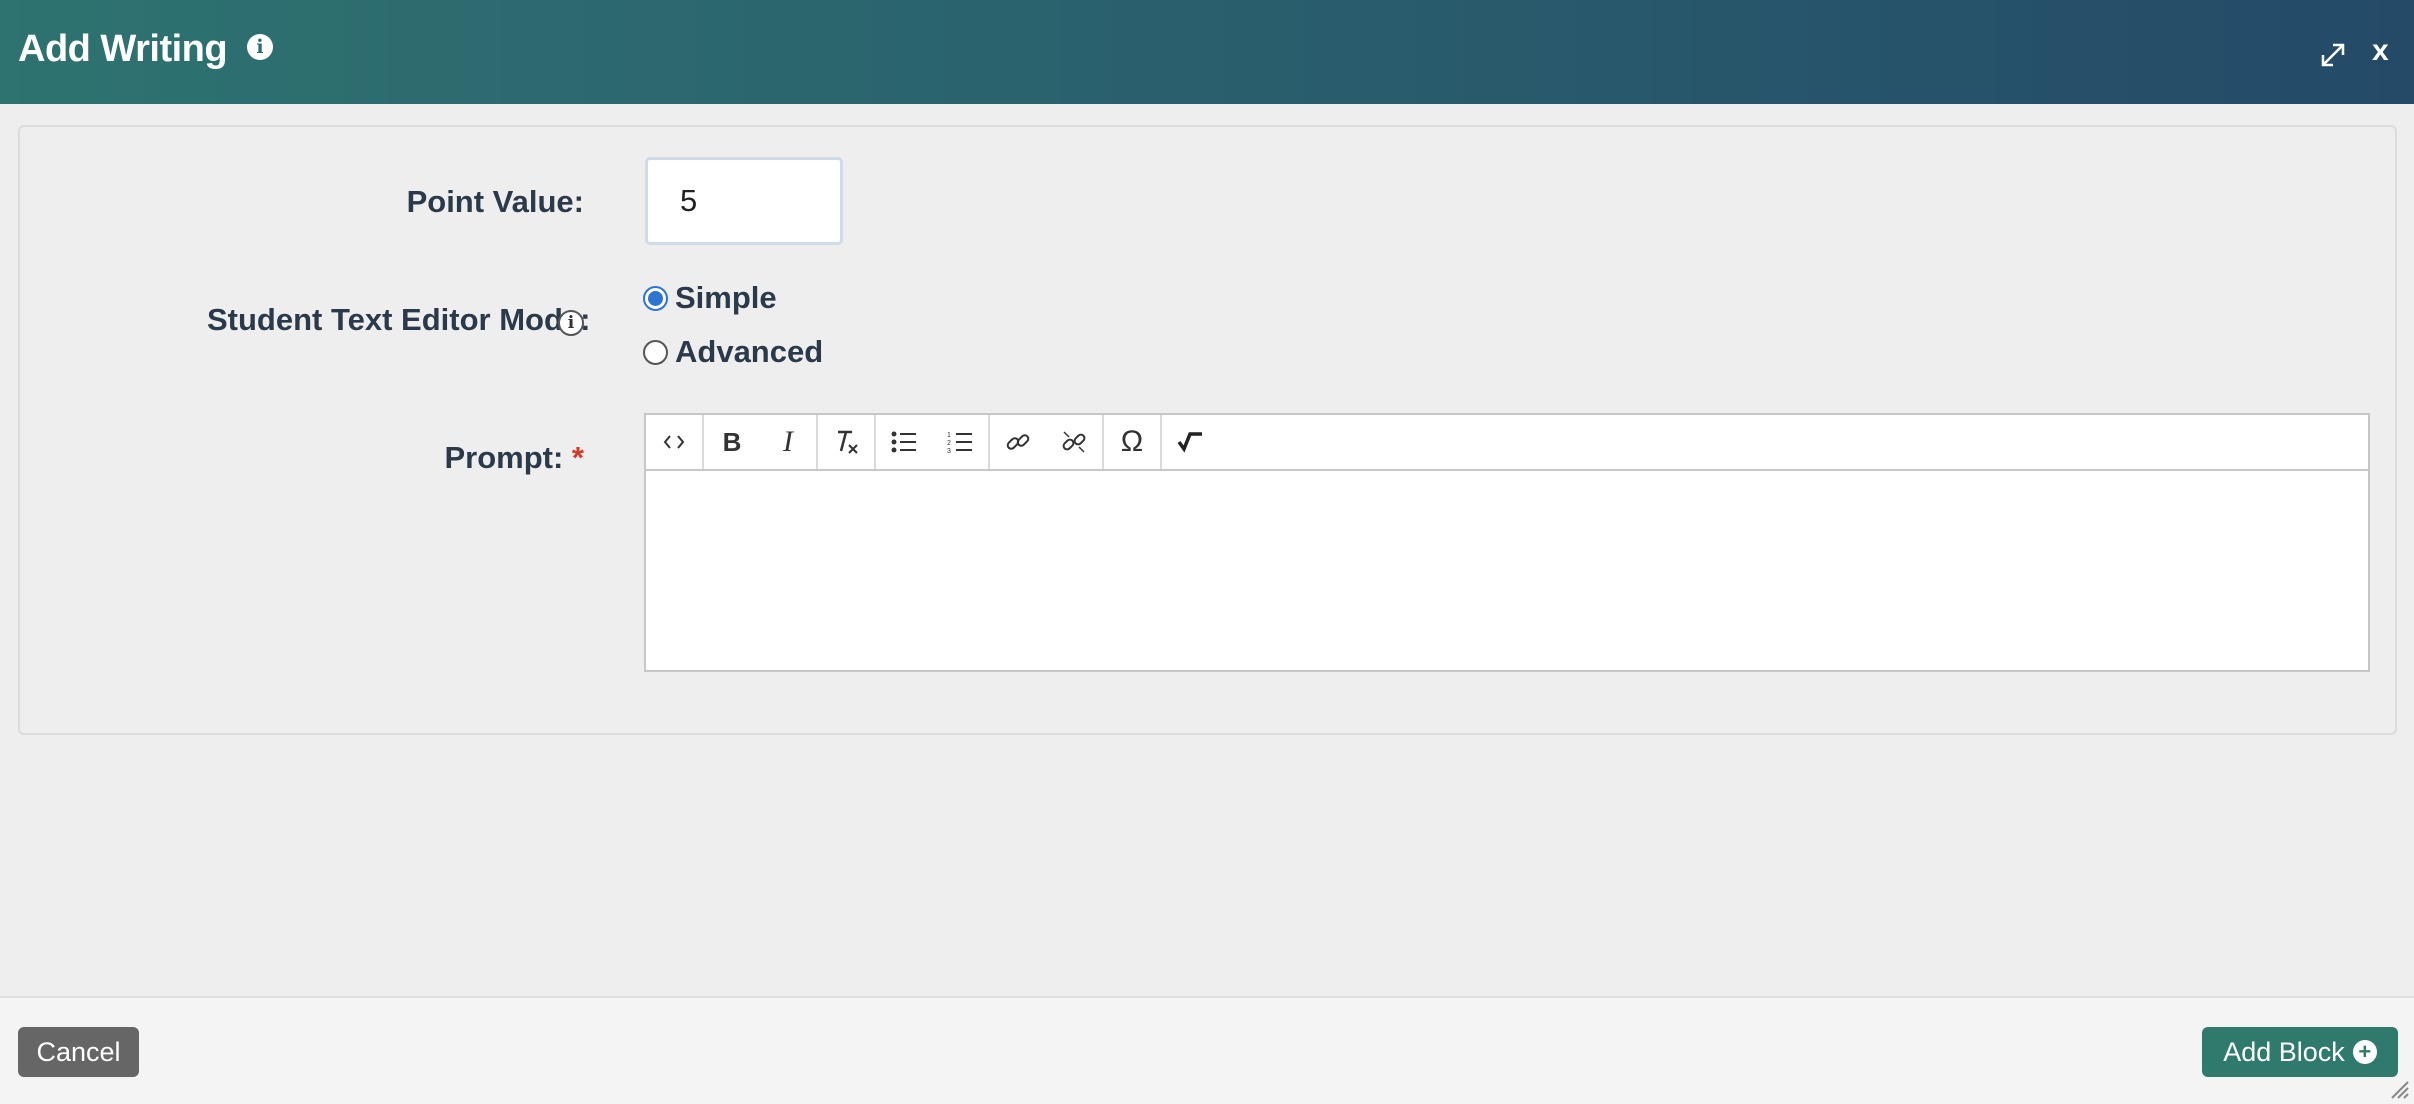 The width and height of the screenshot is (2414, 1104). I want to click on dialog-header: Add Writing i x, so click(1207, 52).